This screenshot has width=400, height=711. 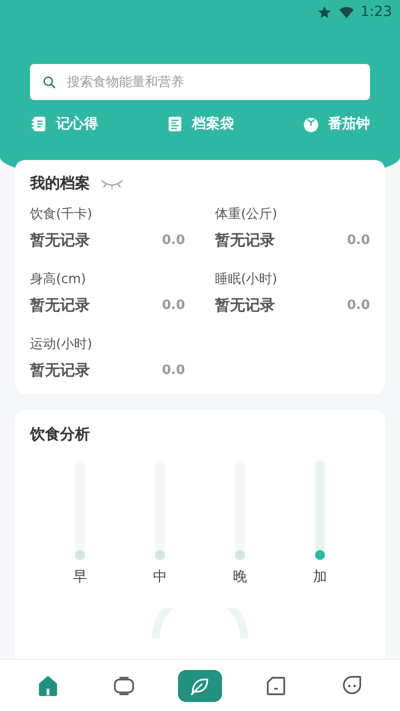 I want to click on tv-icon, so click(x=124, y=685).